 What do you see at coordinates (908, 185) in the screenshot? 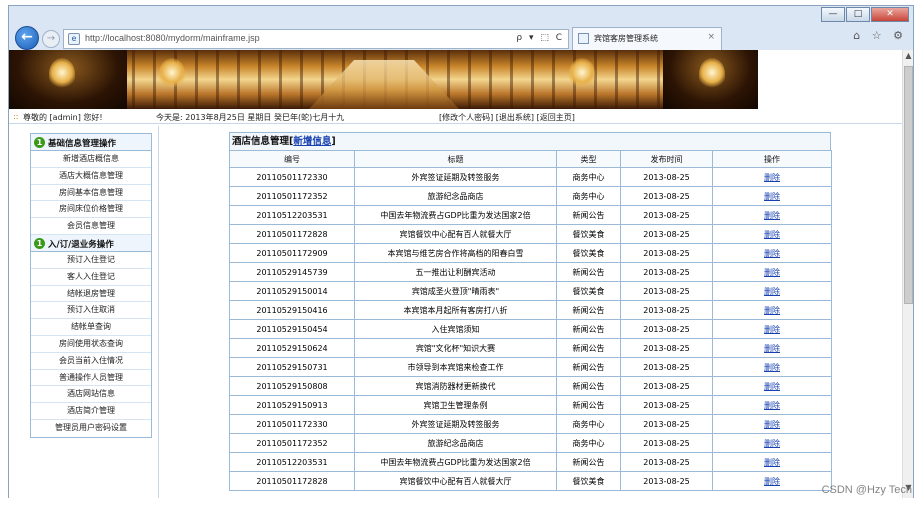
I see `scrollbar-thumb` at bounding box center [908, 185].